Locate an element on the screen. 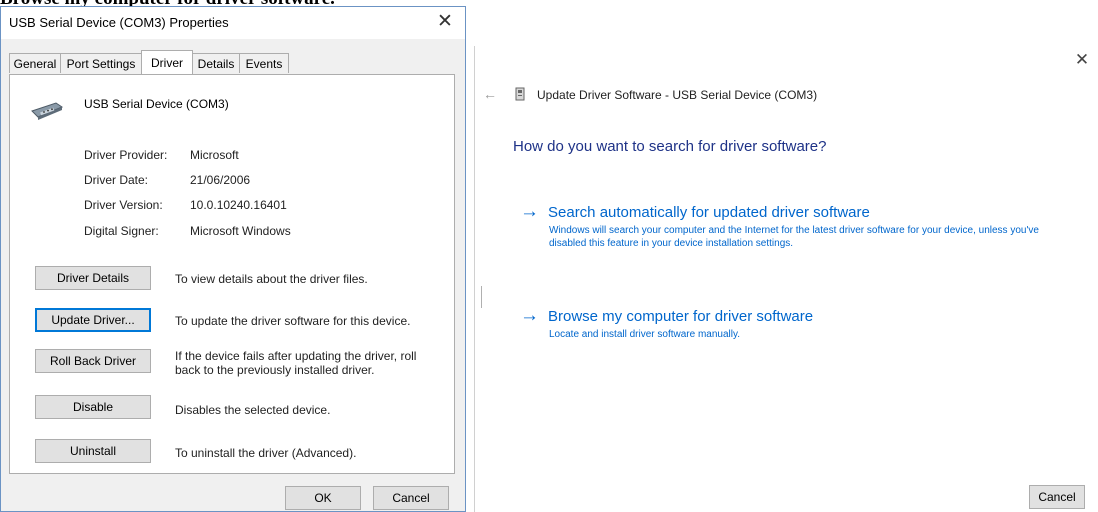  disable-button: Disable is located at coordinates (93, 407).